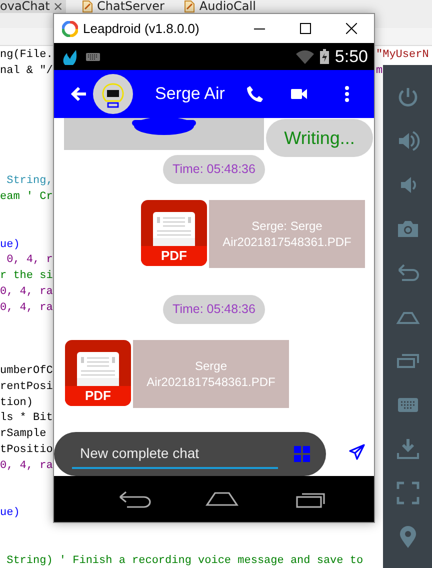  What do you see at coordinates (93, 56) in the screenshot?
I see `keyboard-icon` at bounding box center [93, 56].